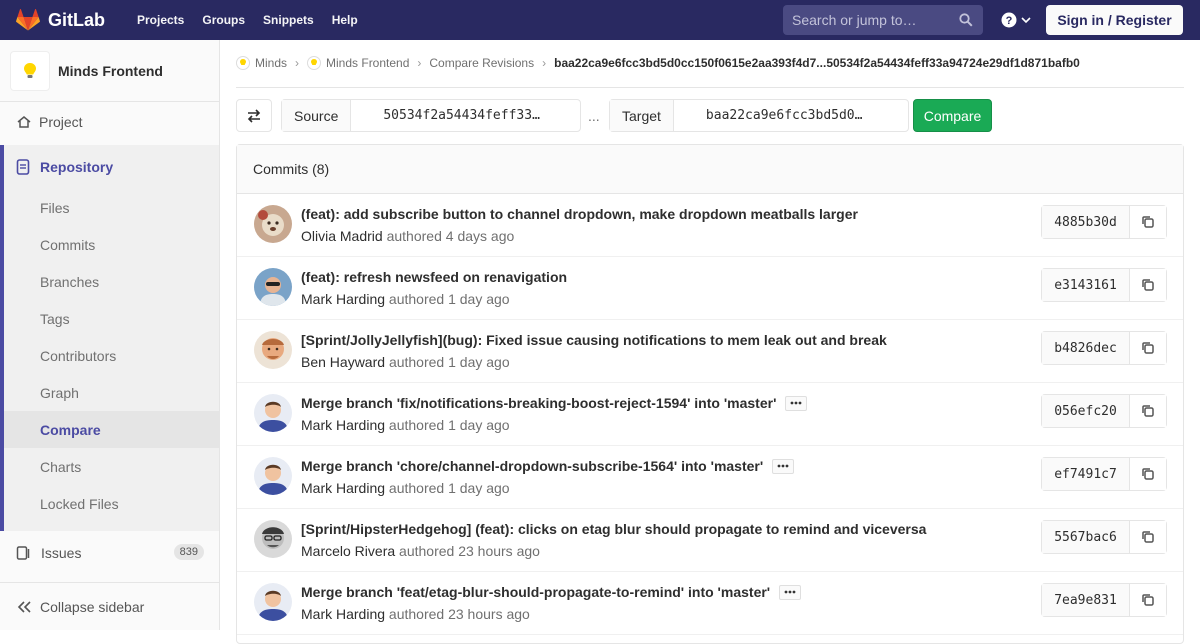  Describe the element at coordinates (1086, 600) in the screenshot. I see `commit-sha-button: 7ea9e831` at that location.